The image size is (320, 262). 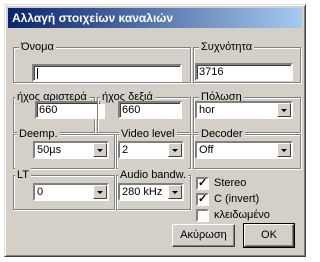 I want to click on deemp-label: Deemp., so click(x=38, y=134).